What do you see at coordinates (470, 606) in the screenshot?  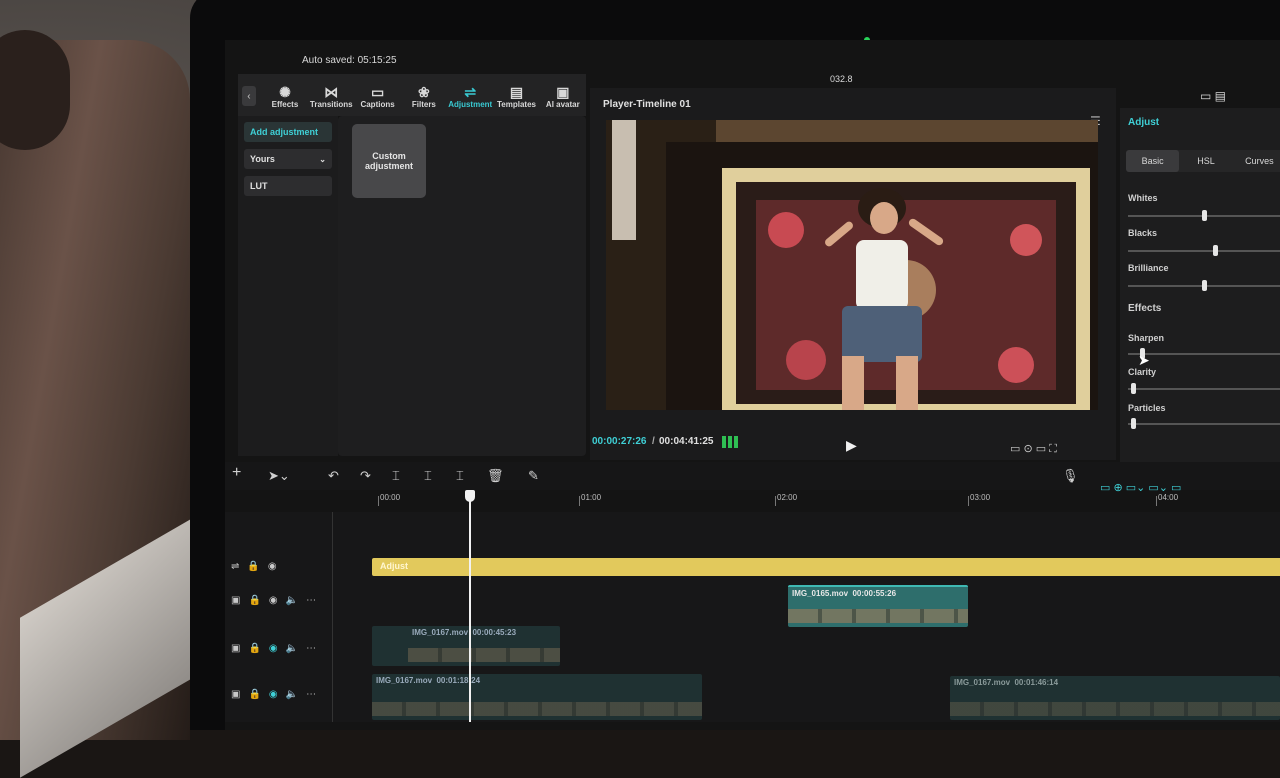 I see `playhead` at bounding box center [470, 606].